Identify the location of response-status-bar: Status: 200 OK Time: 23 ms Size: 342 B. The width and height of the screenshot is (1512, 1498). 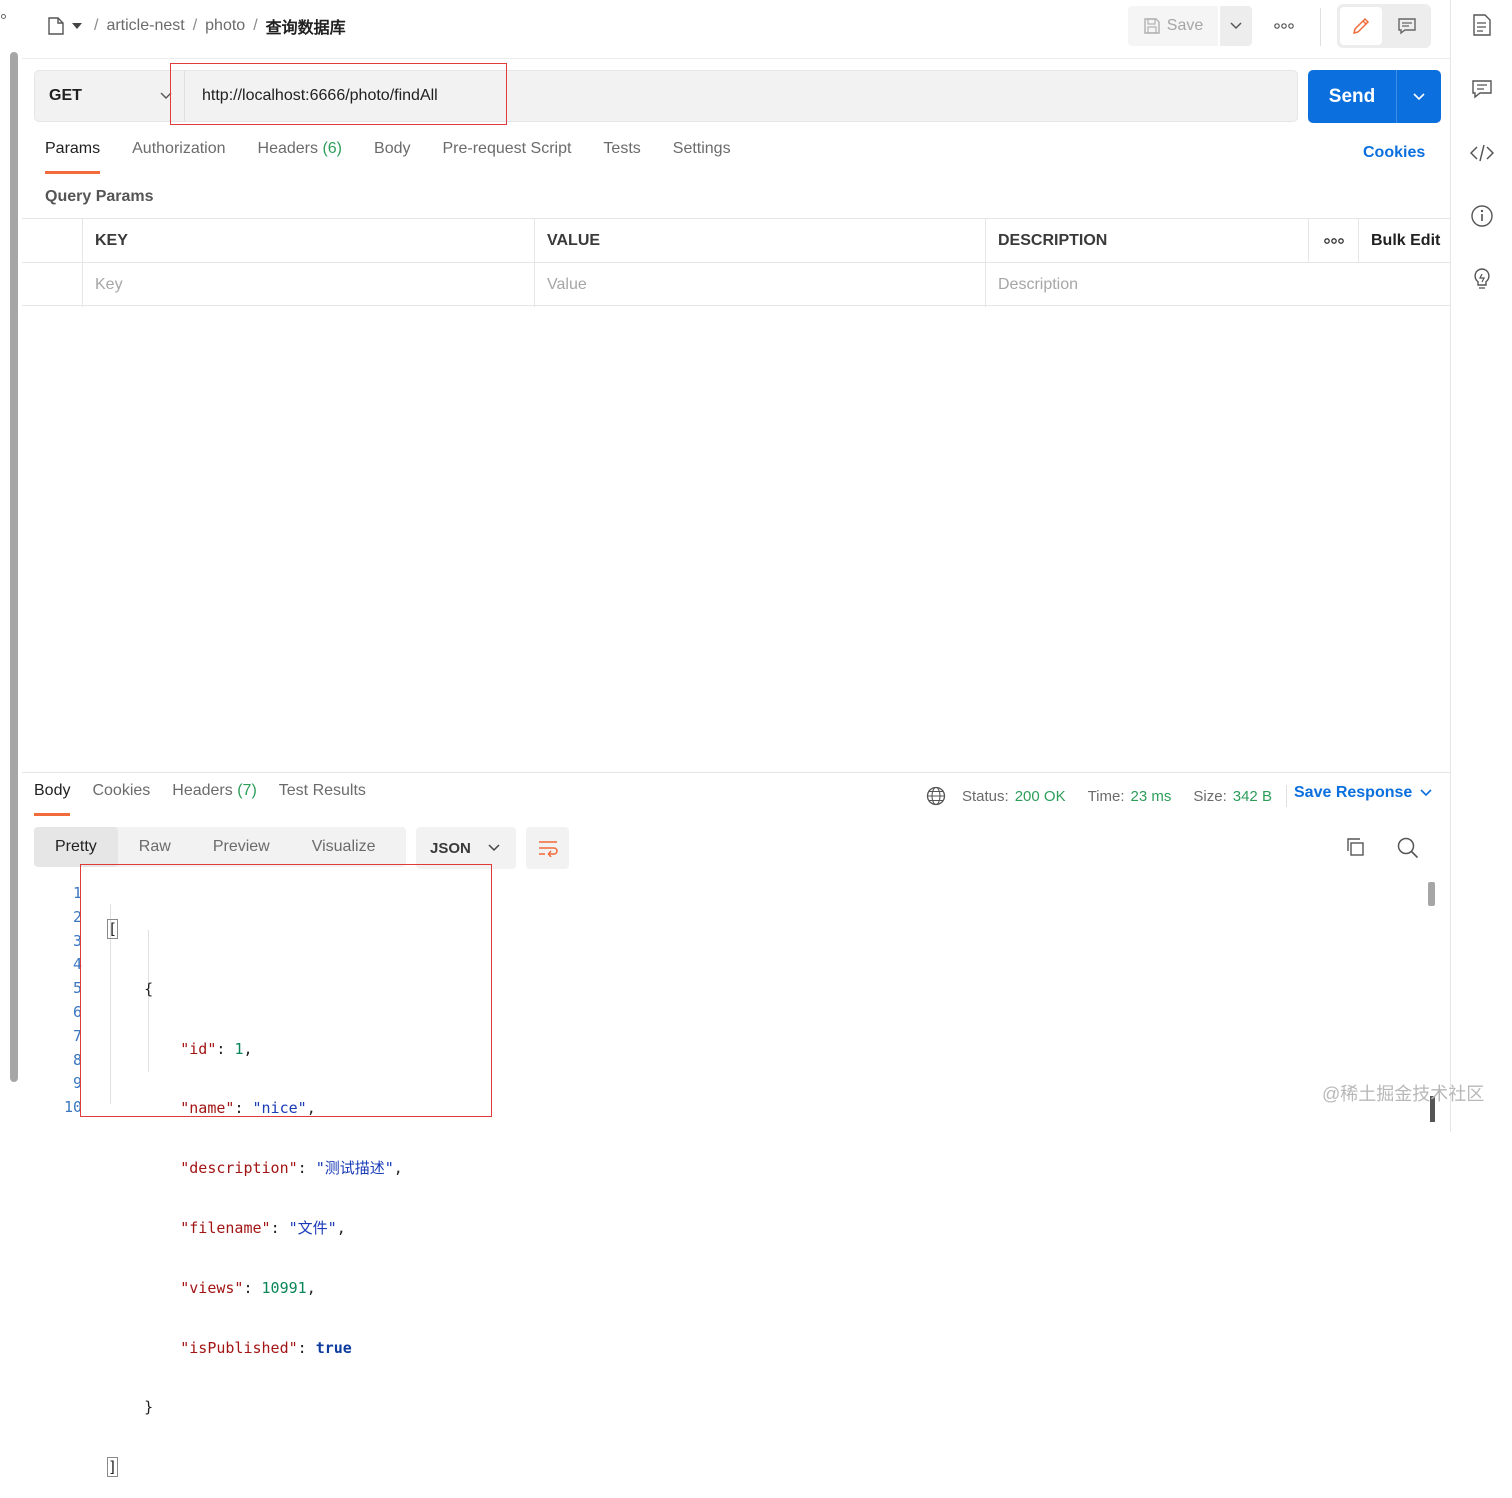
(1110, 796).